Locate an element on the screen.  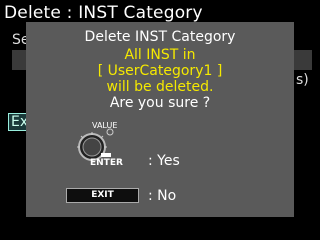
enter-label: ENTER is located at coordinates (106, 163).